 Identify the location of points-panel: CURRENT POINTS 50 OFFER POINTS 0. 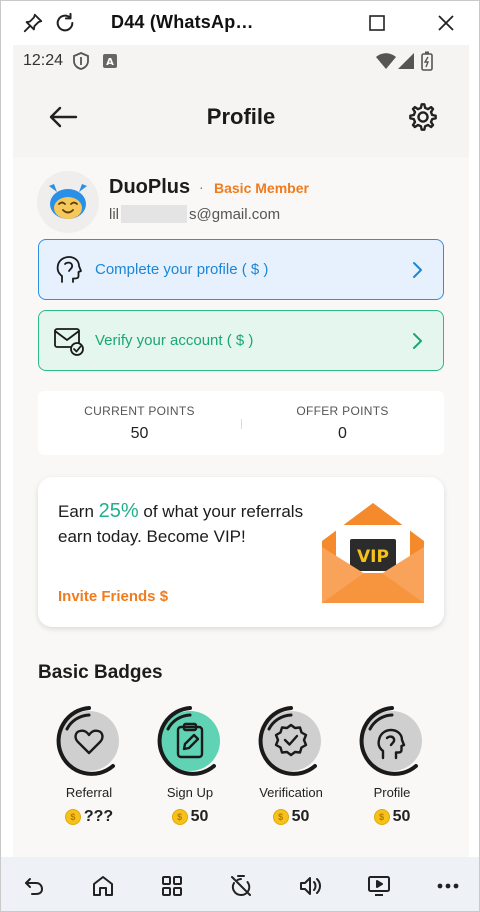
(241, 423).